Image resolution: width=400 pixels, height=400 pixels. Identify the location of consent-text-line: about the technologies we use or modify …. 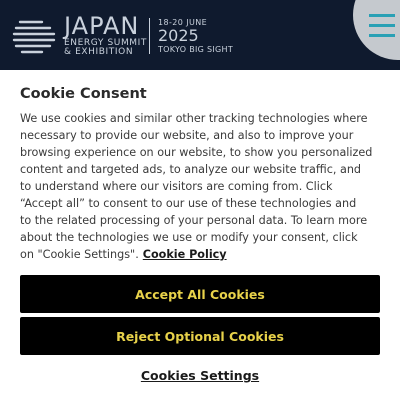
(189, 237).